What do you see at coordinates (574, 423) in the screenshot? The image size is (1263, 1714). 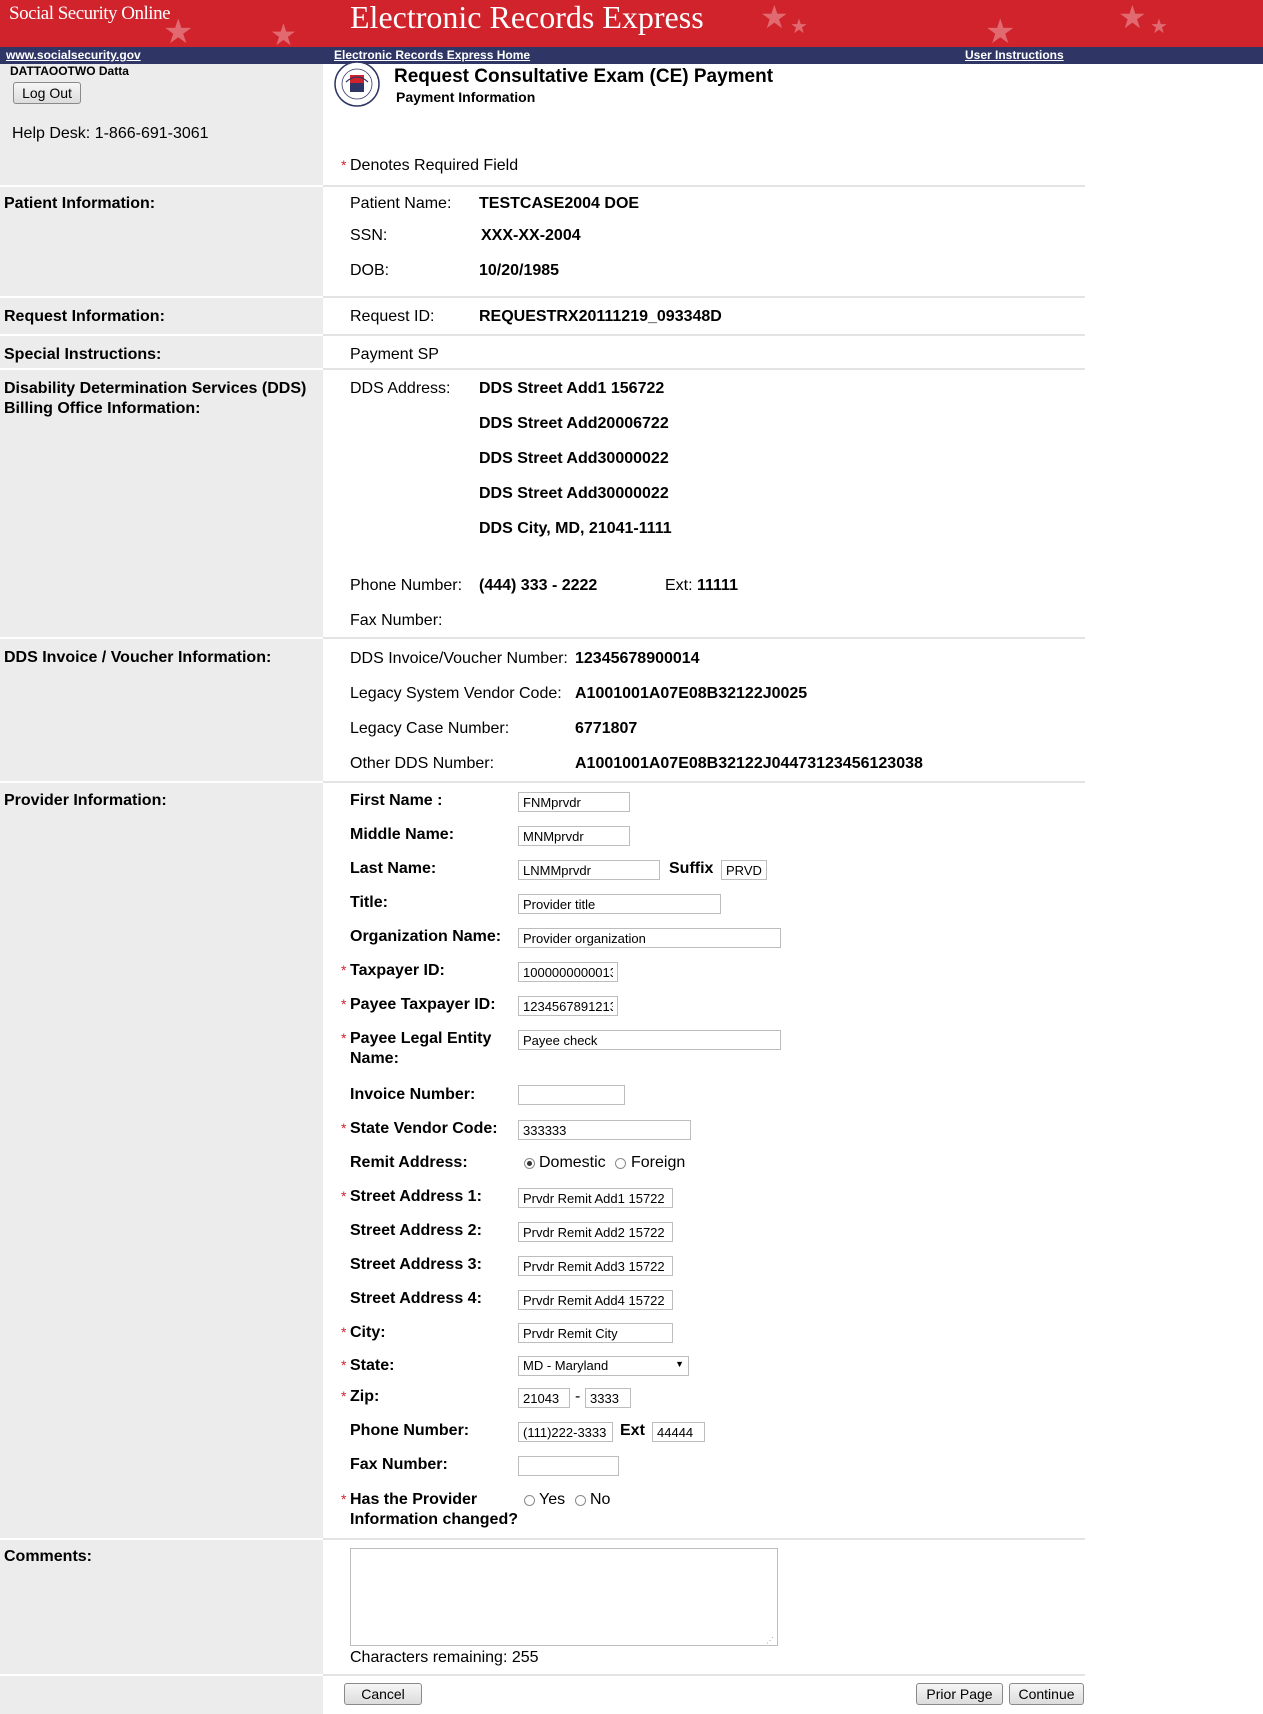 I see `dds-address-line: DDS Street Add20006722` at bounding box center [574, 423].